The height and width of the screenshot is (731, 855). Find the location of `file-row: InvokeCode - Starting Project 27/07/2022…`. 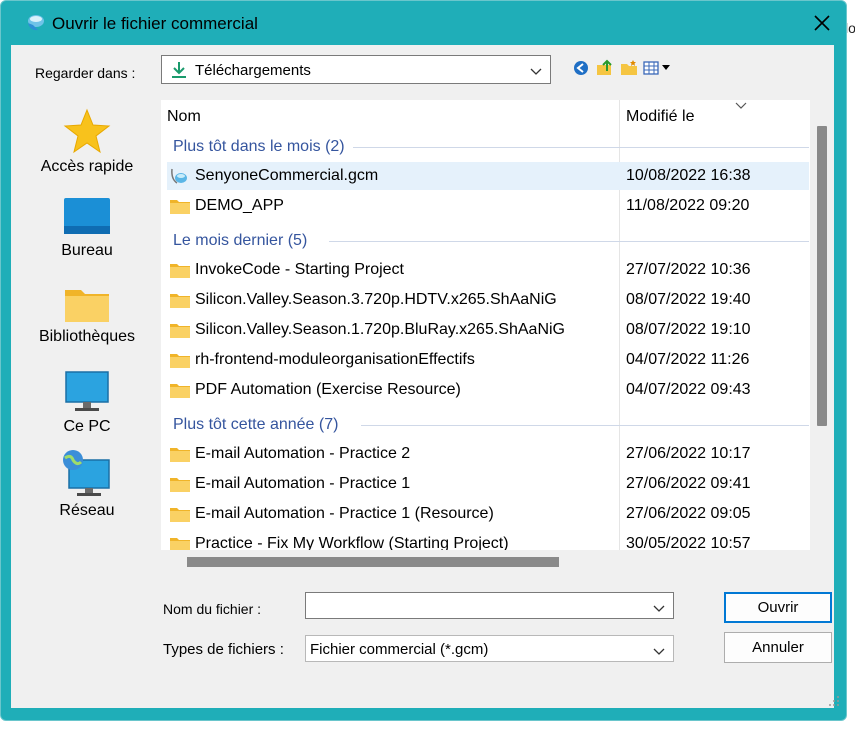

file-row: InvokeCode - Starting Project 27/07/2022… is located at coordinates (488, 270).